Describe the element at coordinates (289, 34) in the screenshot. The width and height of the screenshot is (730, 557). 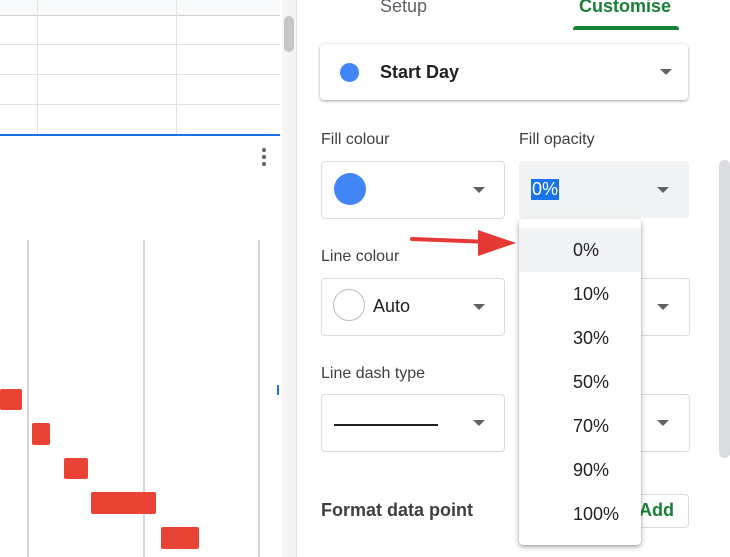
I see `sheet-scrollbar-thumb` at that location.